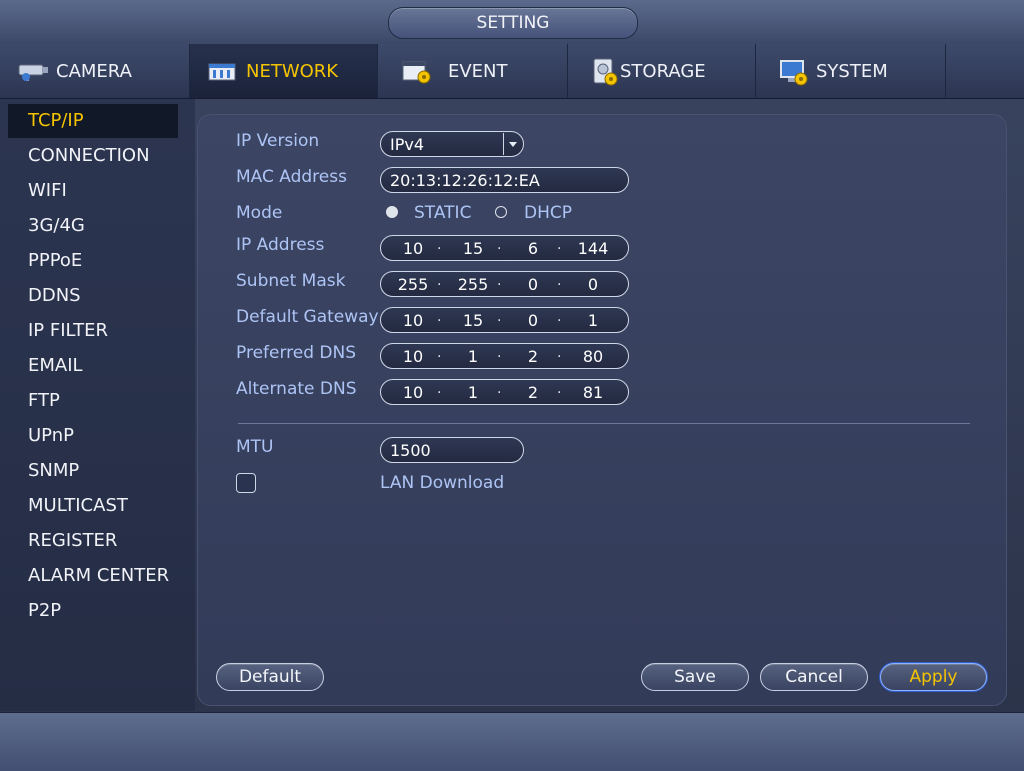 The width and height of the screenshot is (1024, 771). I want to click on mtu-value: 1500, so click(410, 450).